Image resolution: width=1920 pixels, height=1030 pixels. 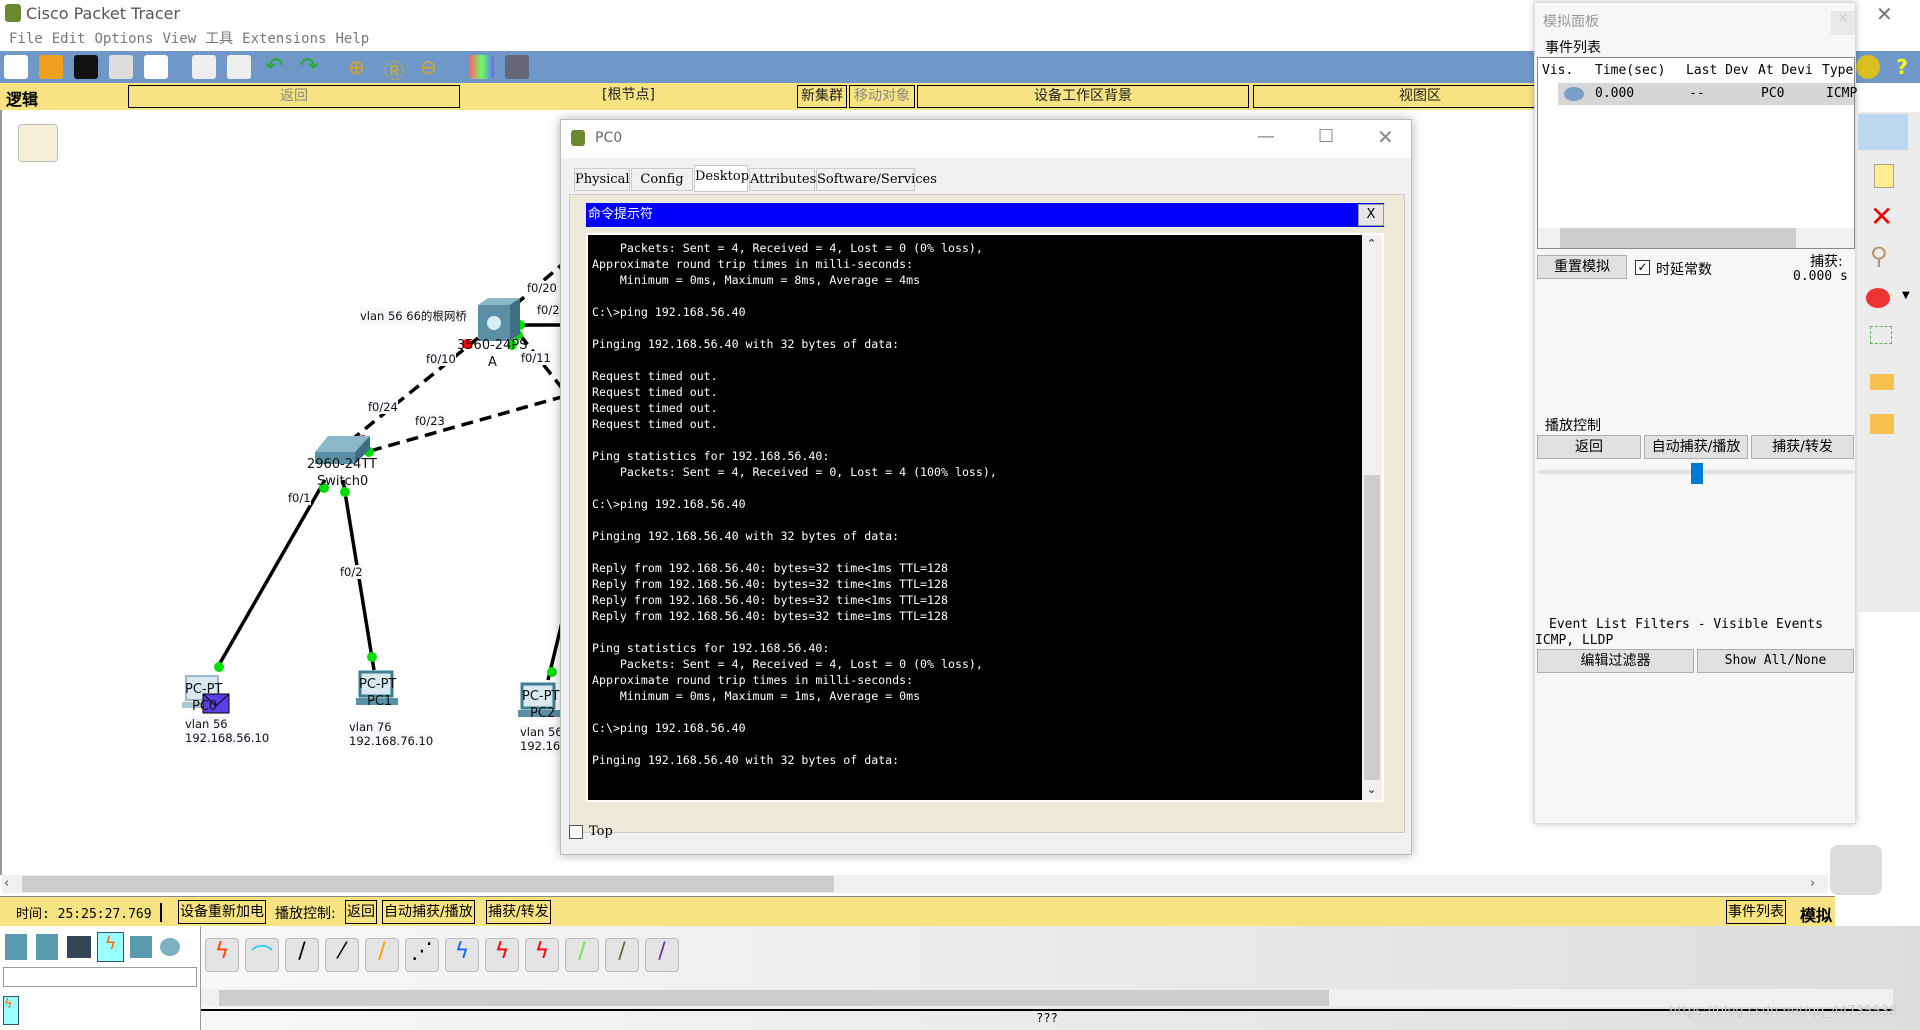 What do you see at coordinates (100, 977) in the screenshot?
I see `device-search-field` at bounding box center [100, 977].